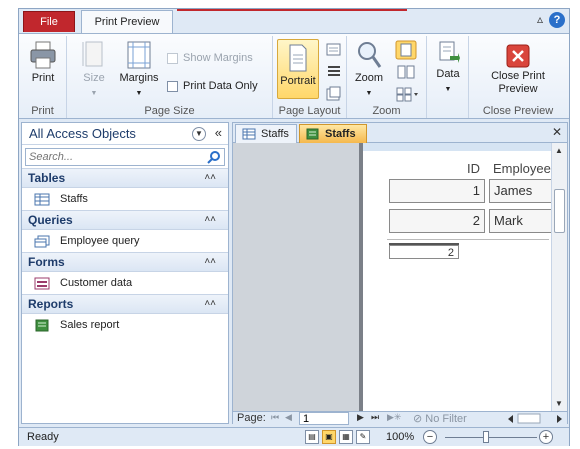 This screenshot has width=580, height=449. Describe the element at coordinates (139, 70) in the screenshot. I see `margins-button: Margins ▼` at that location.